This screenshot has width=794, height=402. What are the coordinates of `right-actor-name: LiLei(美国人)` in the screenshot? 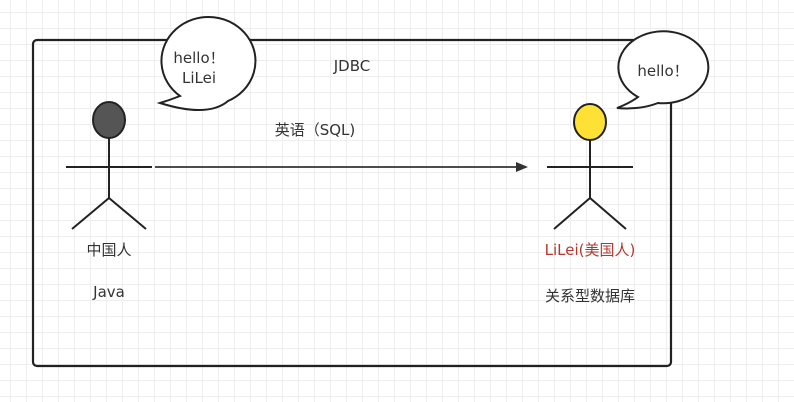 It's located at (590, 250).